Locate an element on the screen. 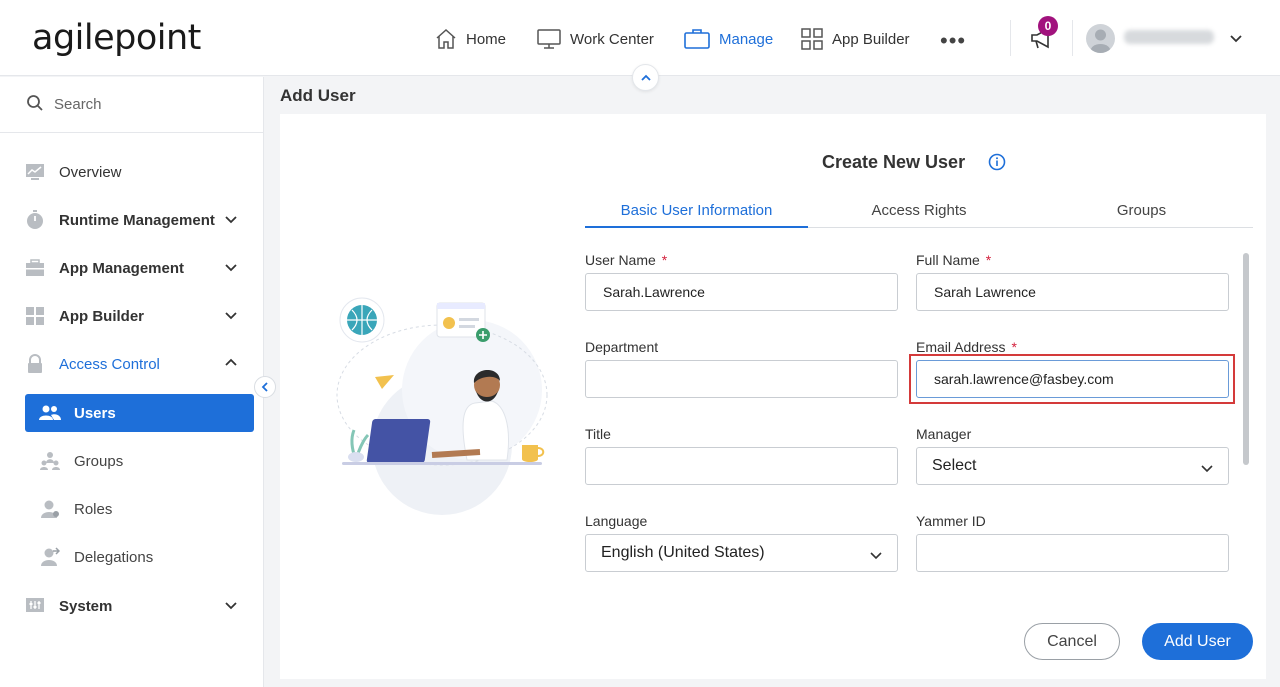  sidebar-item-app-management: App Management is located at coordinates (139, 268).